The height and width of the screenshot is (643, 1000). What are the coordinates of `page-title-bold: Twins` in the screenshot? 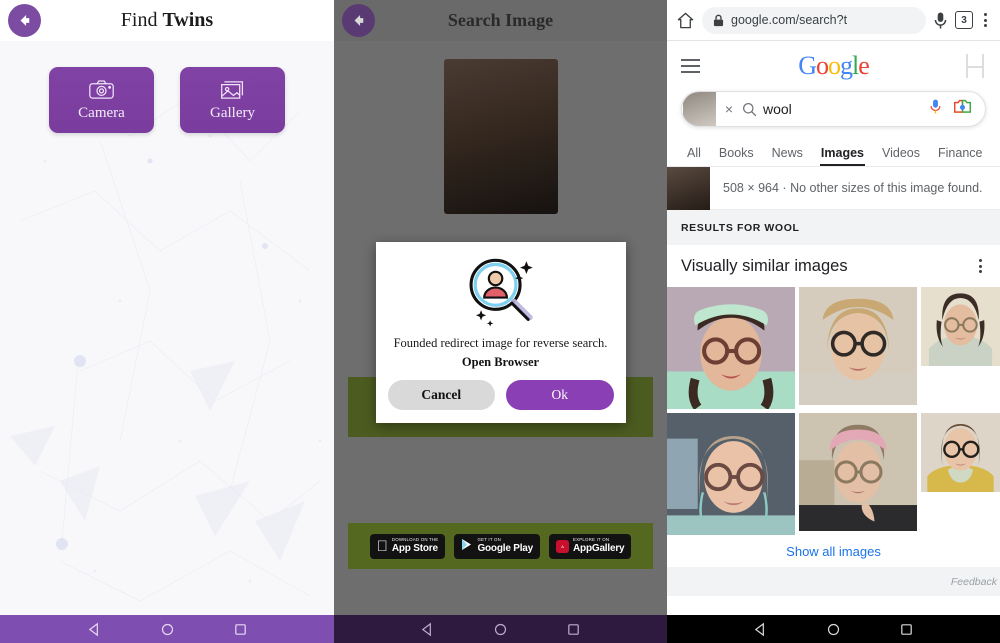 It's located at (188, 20).